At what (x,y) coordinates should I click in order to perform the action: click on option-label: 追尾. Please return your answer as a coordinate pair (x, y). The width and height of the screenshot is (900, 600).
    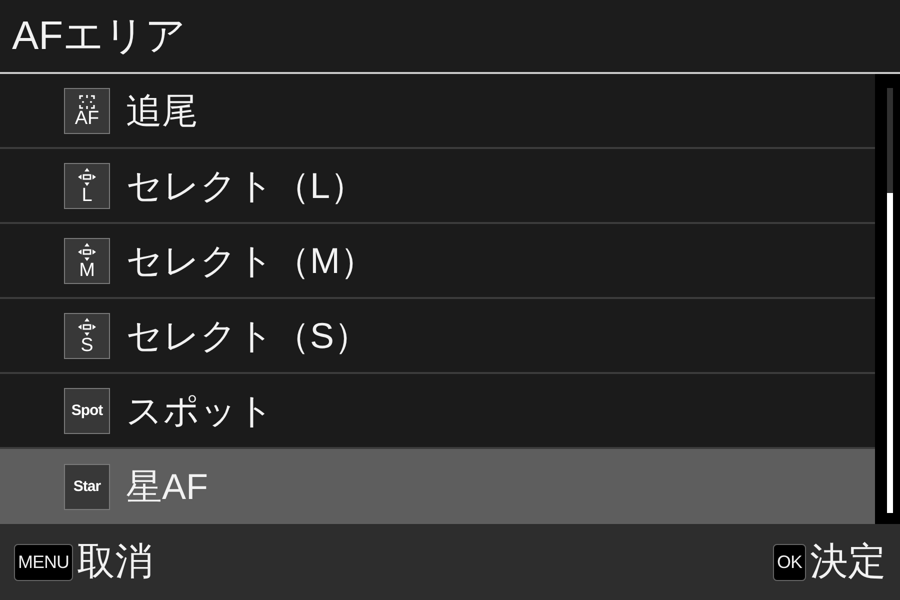
    Looking at the image, I should click on (162, 110).